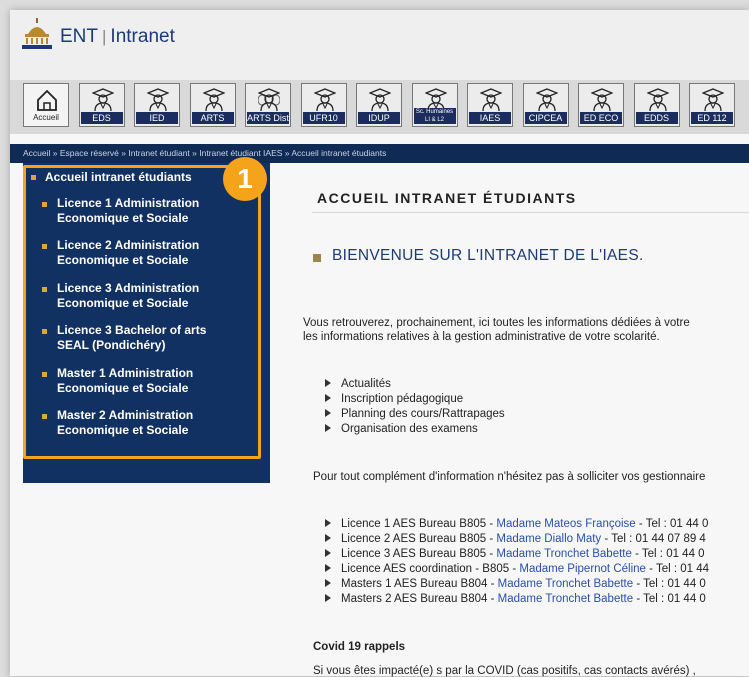 Image resolution: width=749 pixels, height=677 pixels. What do you see at coordinates (359, 647) in the screenshot?
I see `covid-title: Covid 19 rappels` at bounding box center [359, 647].